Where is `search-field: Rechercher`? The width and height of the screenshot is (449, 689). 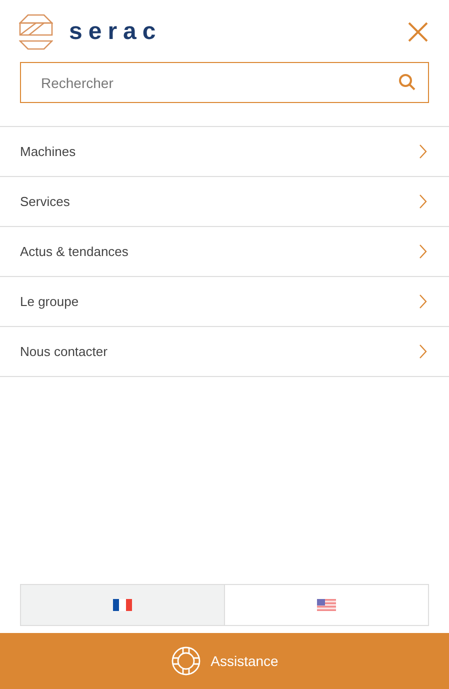 search-field: Rechercher is located at coordinates (224, 82).